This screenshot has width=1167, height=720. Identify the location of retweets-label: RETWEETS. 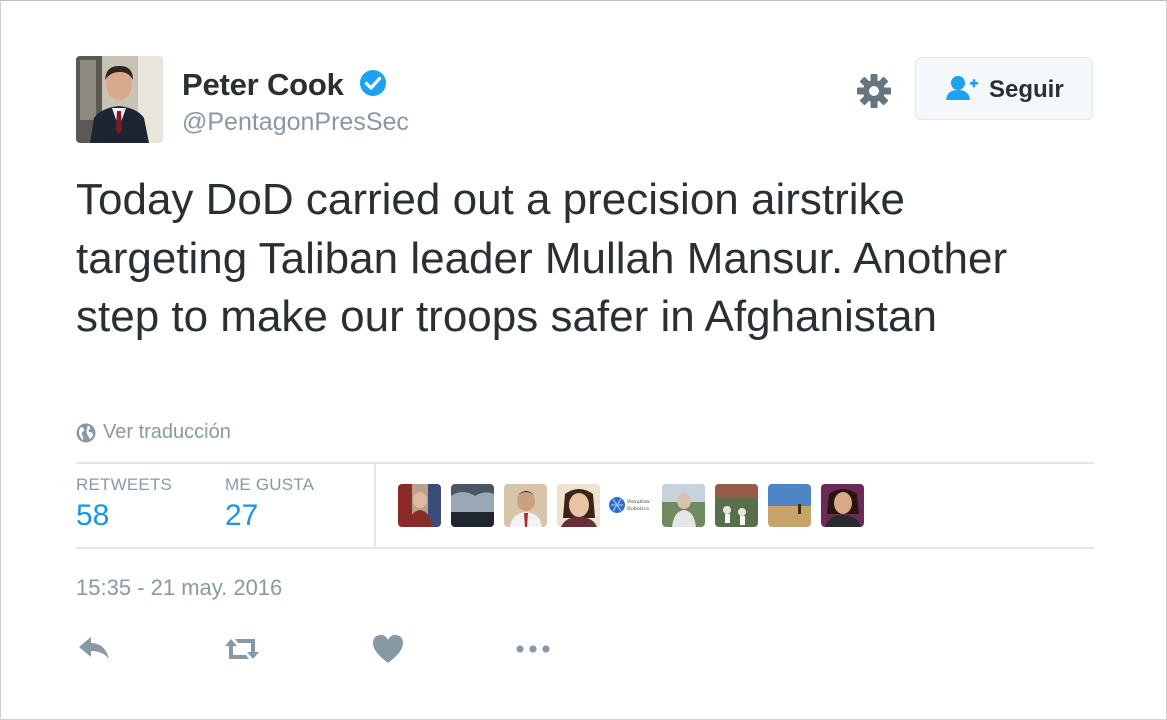
(124, 484).